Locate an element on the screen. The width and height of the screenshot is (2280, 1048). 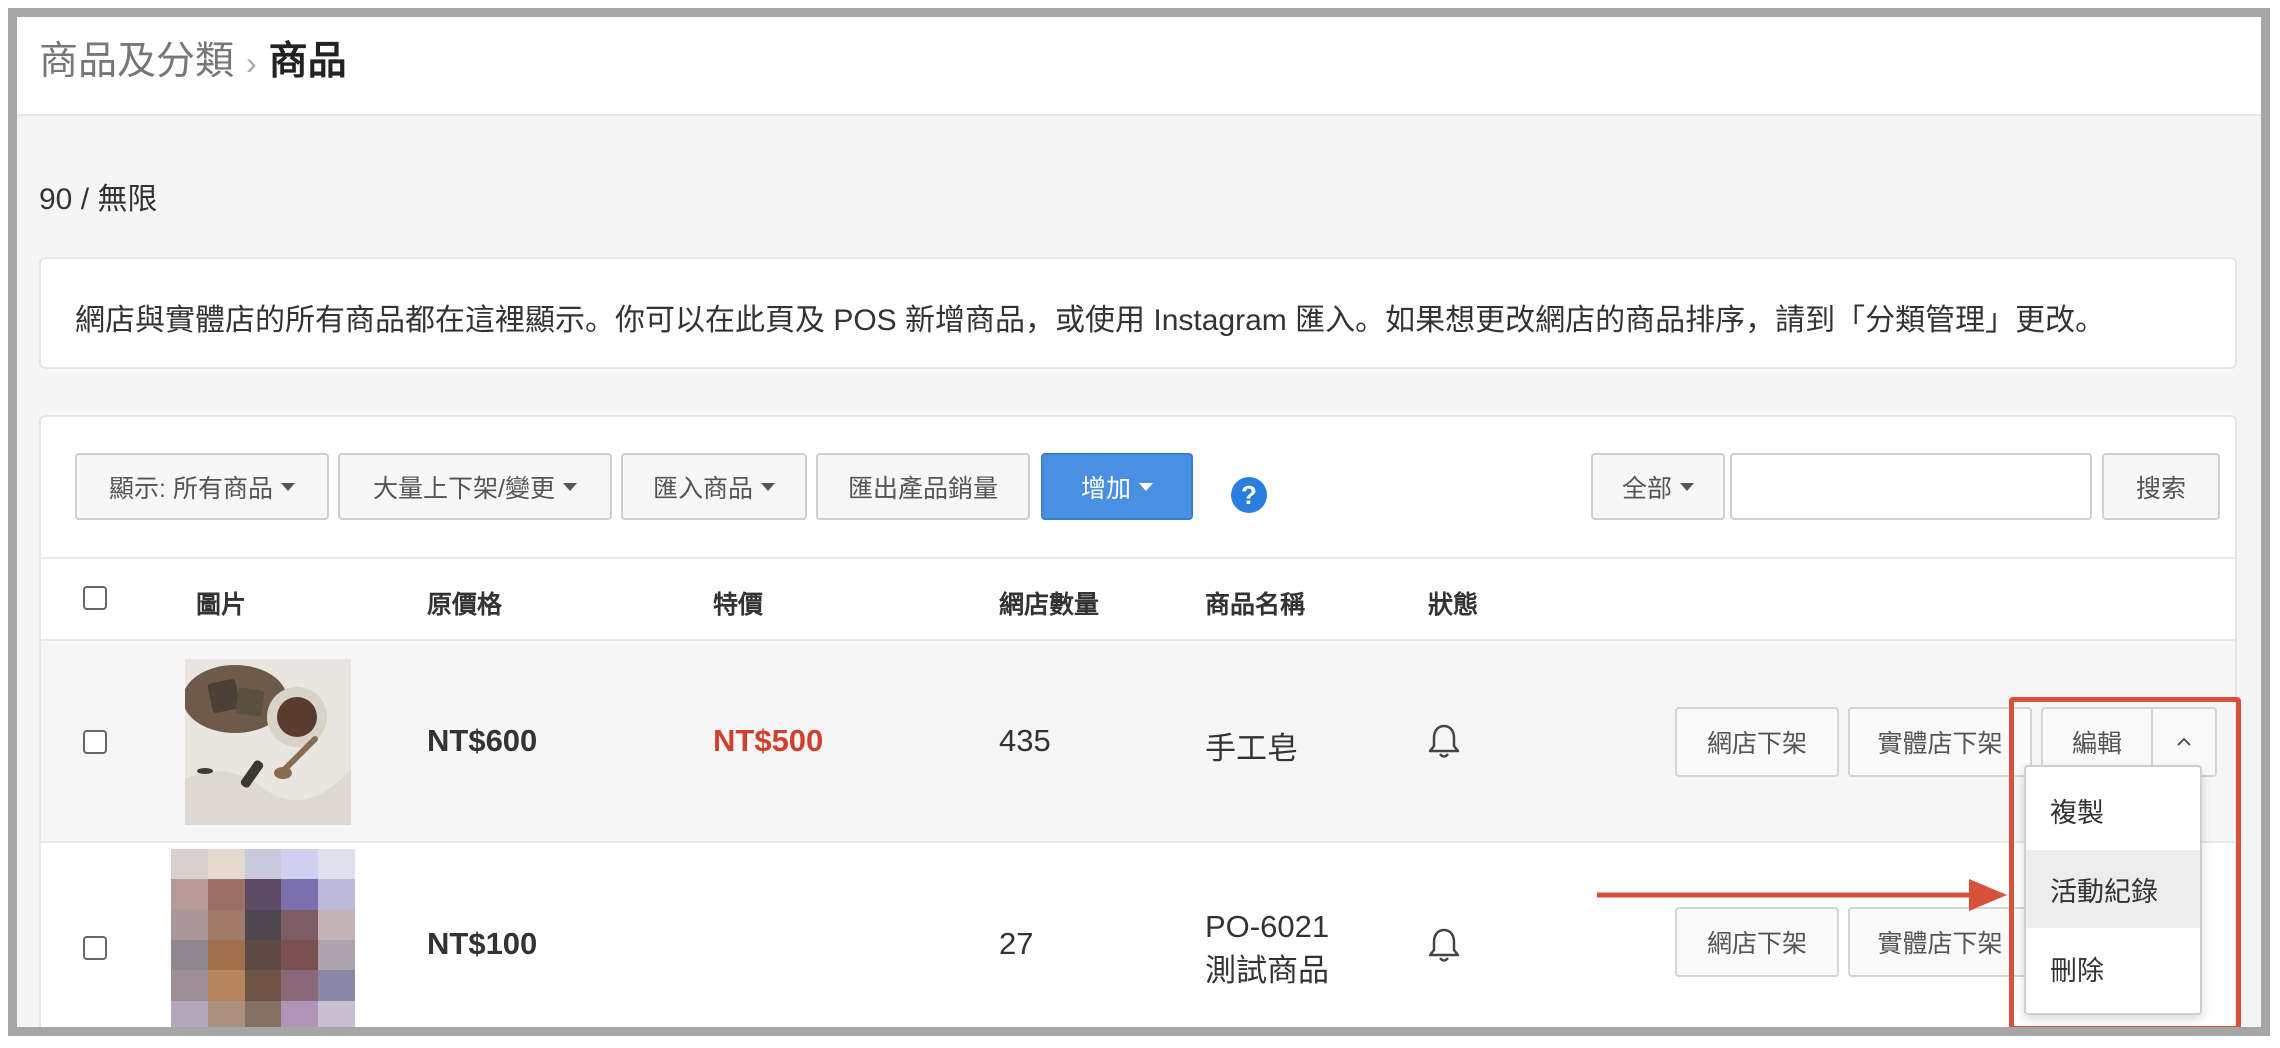
more-actions-menu: 複製 活動紀錄 刪除 is located at coordinates (2113, 890).